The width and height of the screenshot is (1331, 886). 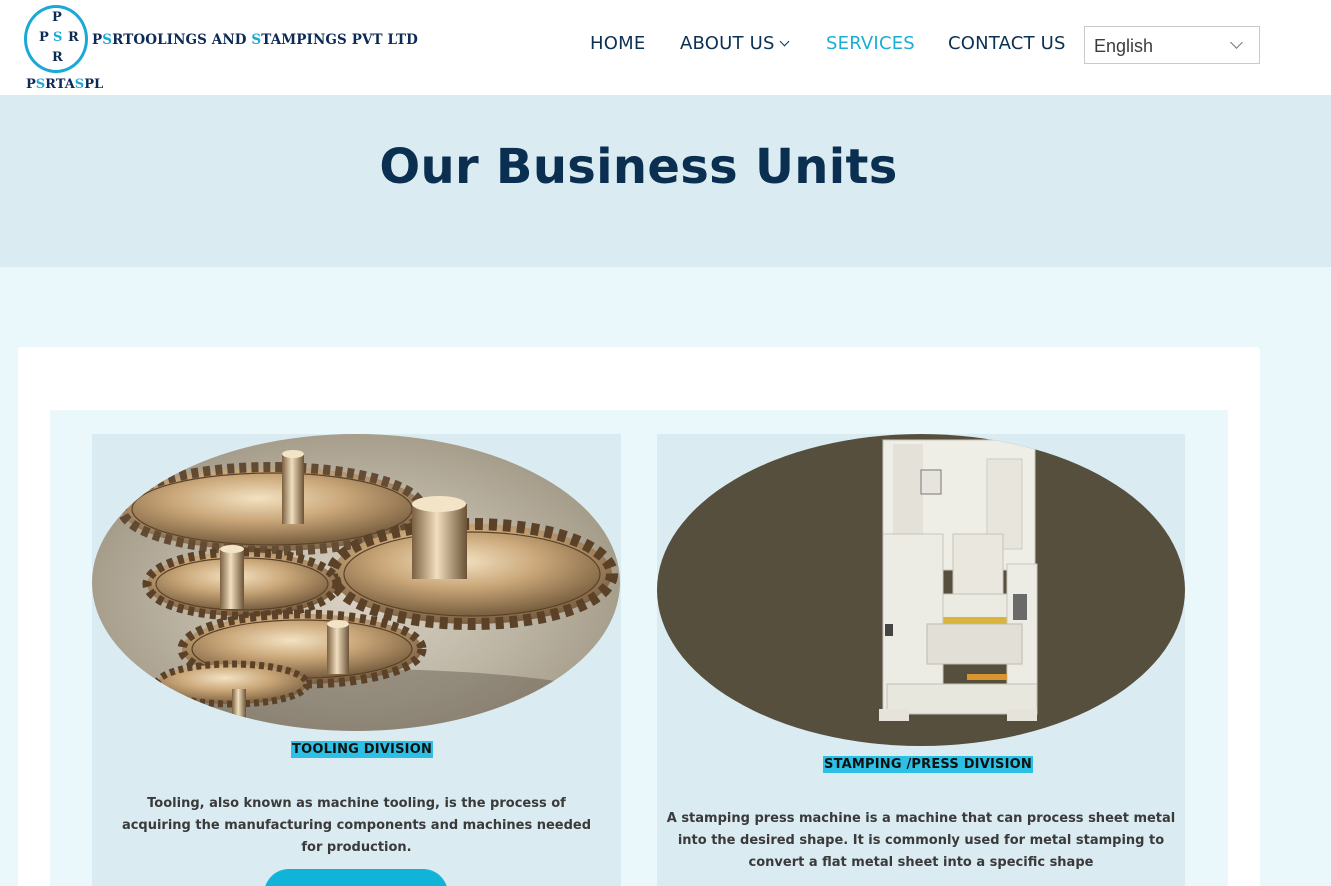 What do you see at coordinates (356, 877) in the screenshot?
I see `read-more-button` at bounding box center [356, 877].